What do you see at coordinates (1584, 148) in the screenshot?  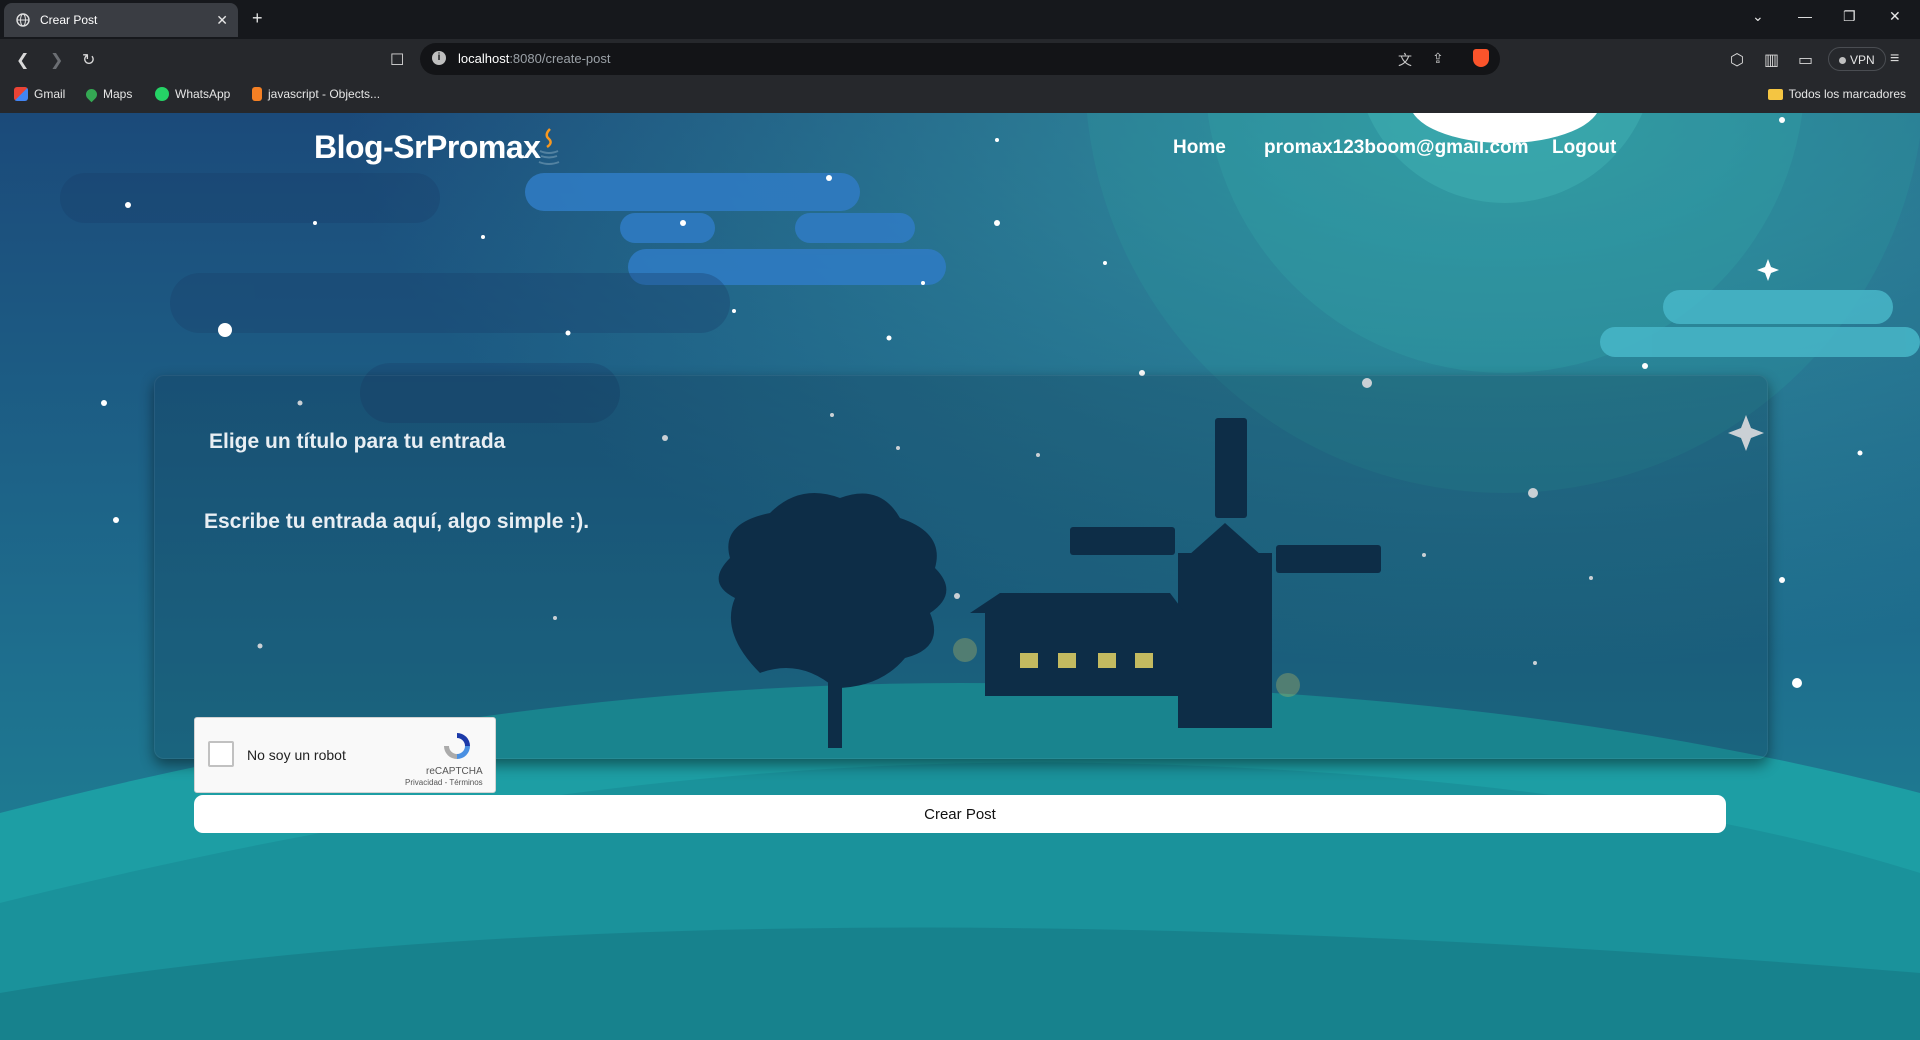 I see `nav-logout-link: Logout` at bounding box center [1584, 148].